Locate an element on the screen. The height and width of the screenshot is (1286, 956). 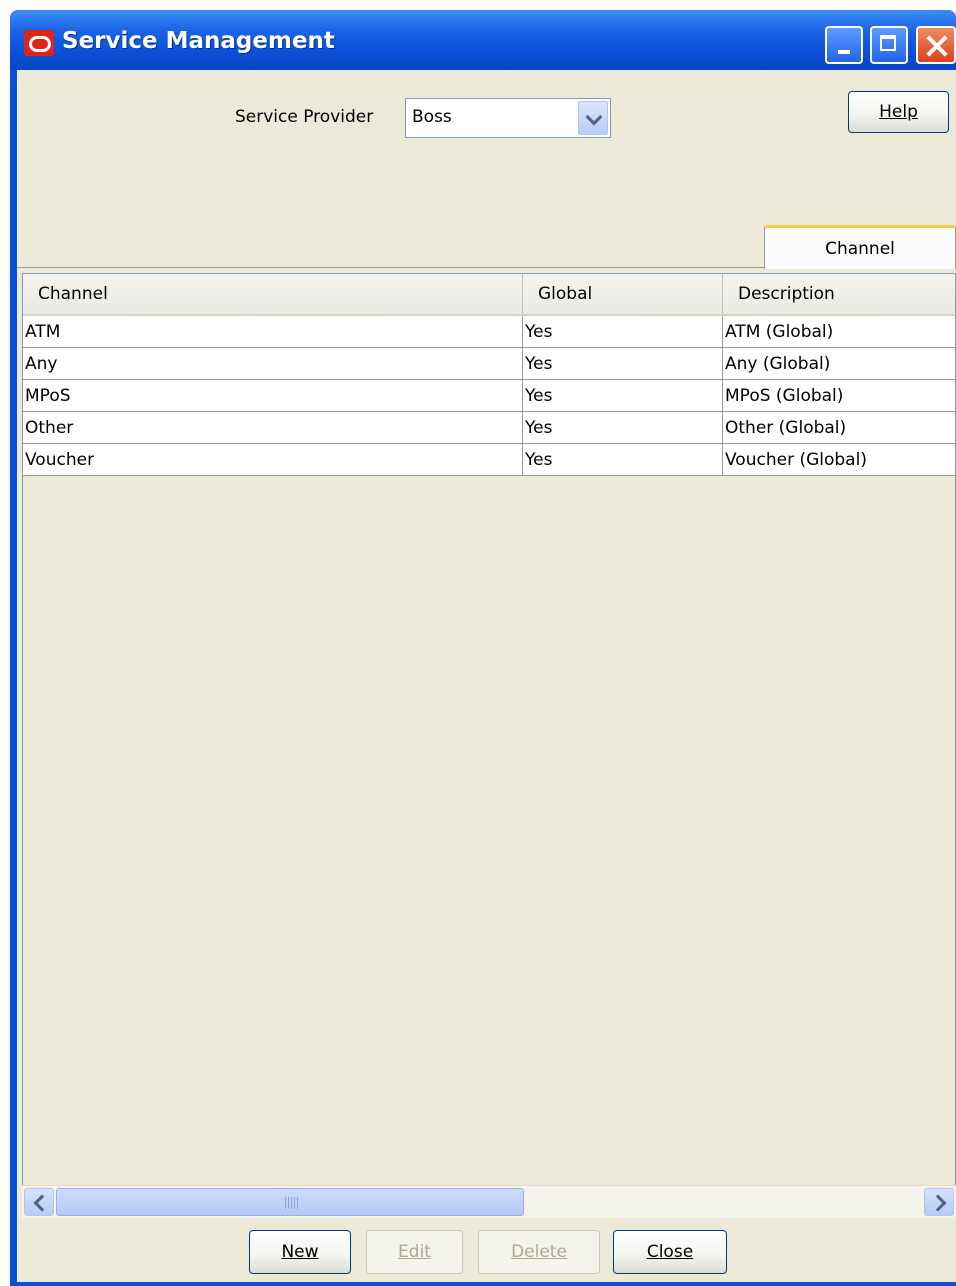
cell-description: ATM (Global) is located at coordinates (779, 331).